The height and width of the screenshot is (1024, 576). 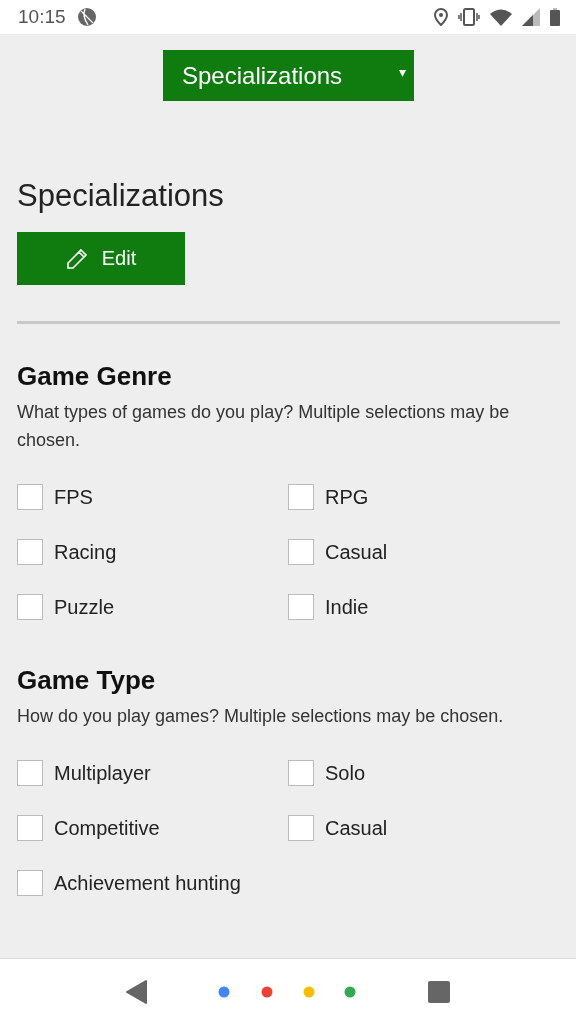 What do you see at coordinates (347, 497) in the screenshot?
I see `checkbox-label: RPG` at bounding box center [347, 497].